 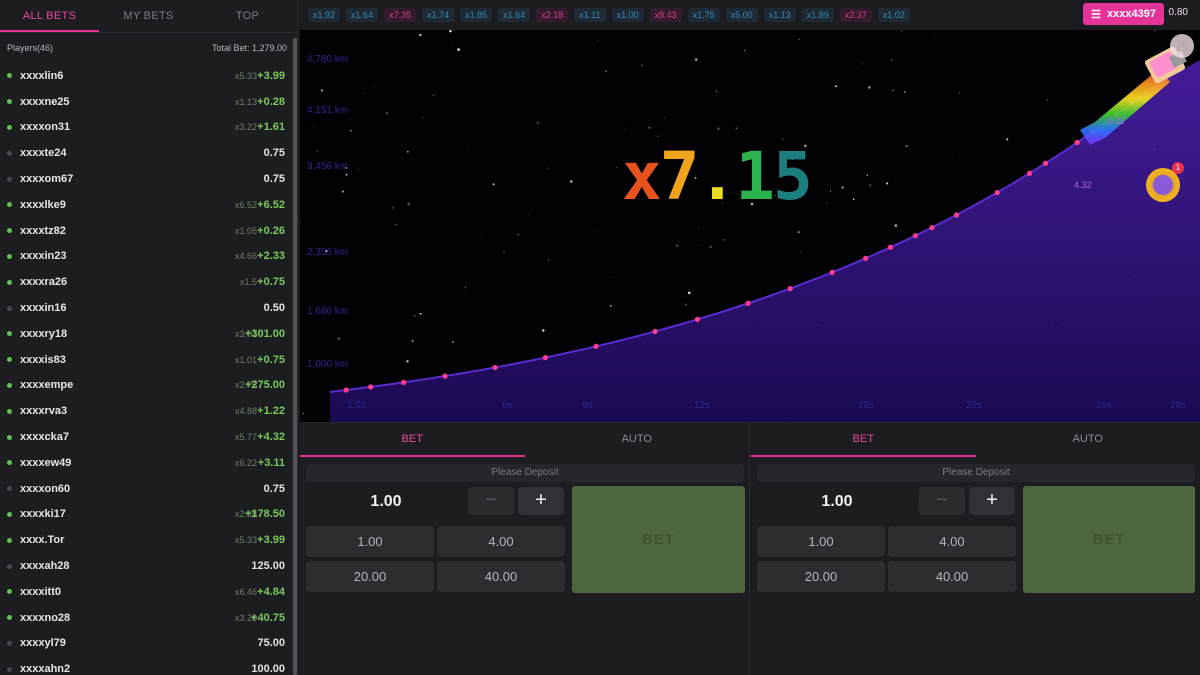 I want to click on history-chip: x1.89, so click(x=817, y=15).